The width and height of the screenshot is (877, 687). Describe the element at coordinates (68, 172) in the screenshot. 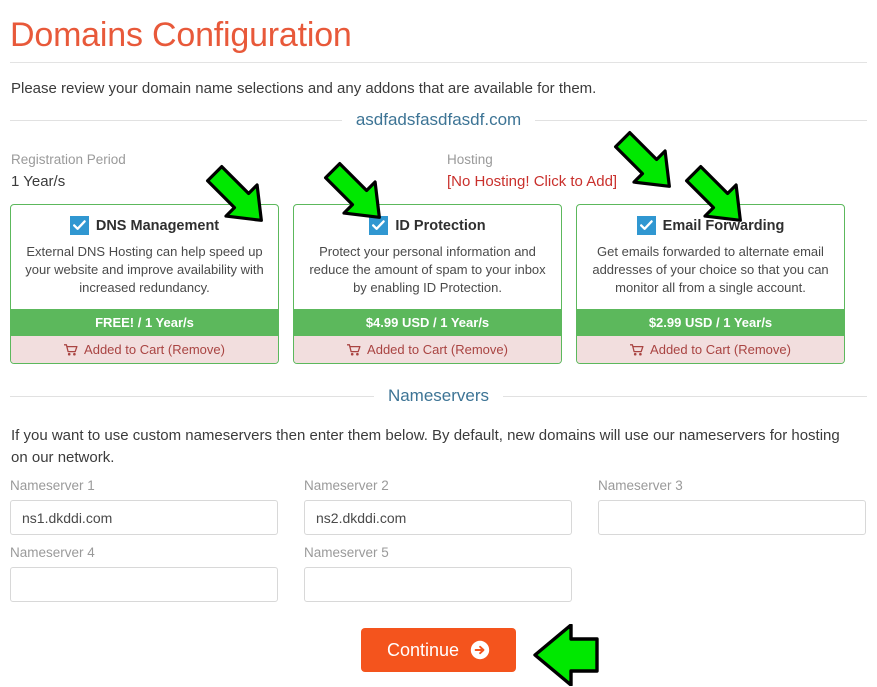

I see `registration-period-block: Registration Period 1 Year/s` at that location.